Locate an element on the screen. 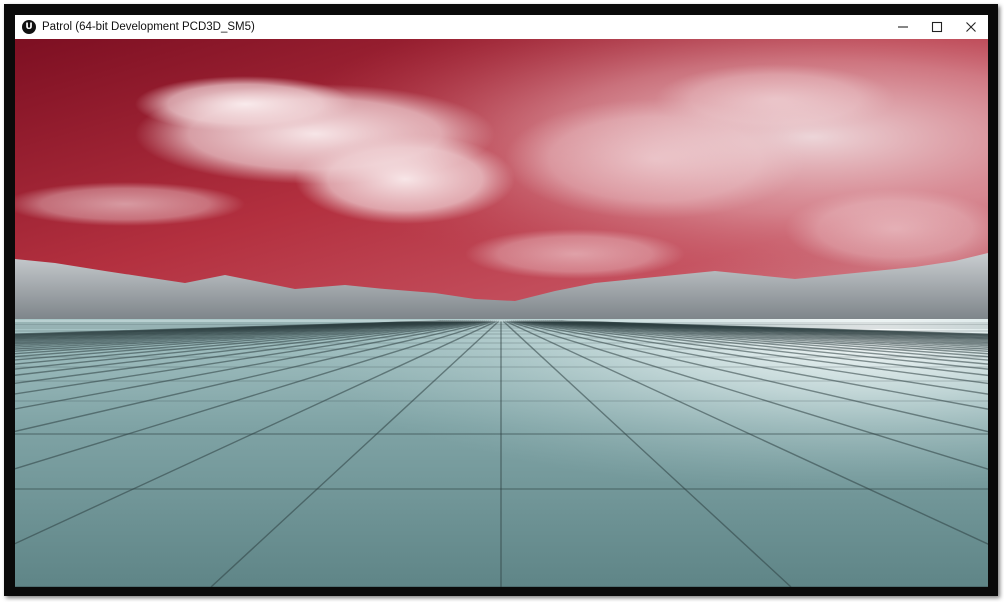 Image resolution: width=1004 pixels, height=602 pixels. window-controls is located at coordinates (937, 27).